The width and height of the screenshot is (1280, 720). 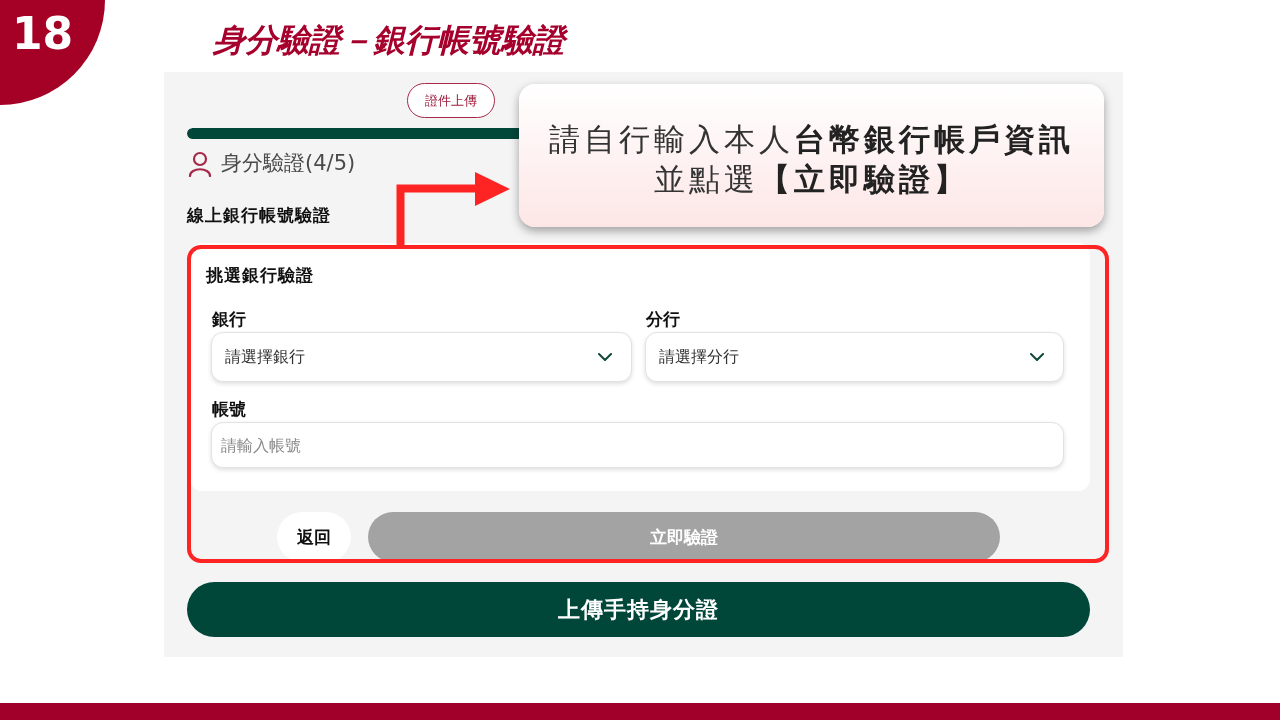 I want to click on tooltip-text: 請自行輸入本人台幣銀行帳戶資訊, so click(x=811, y=139).